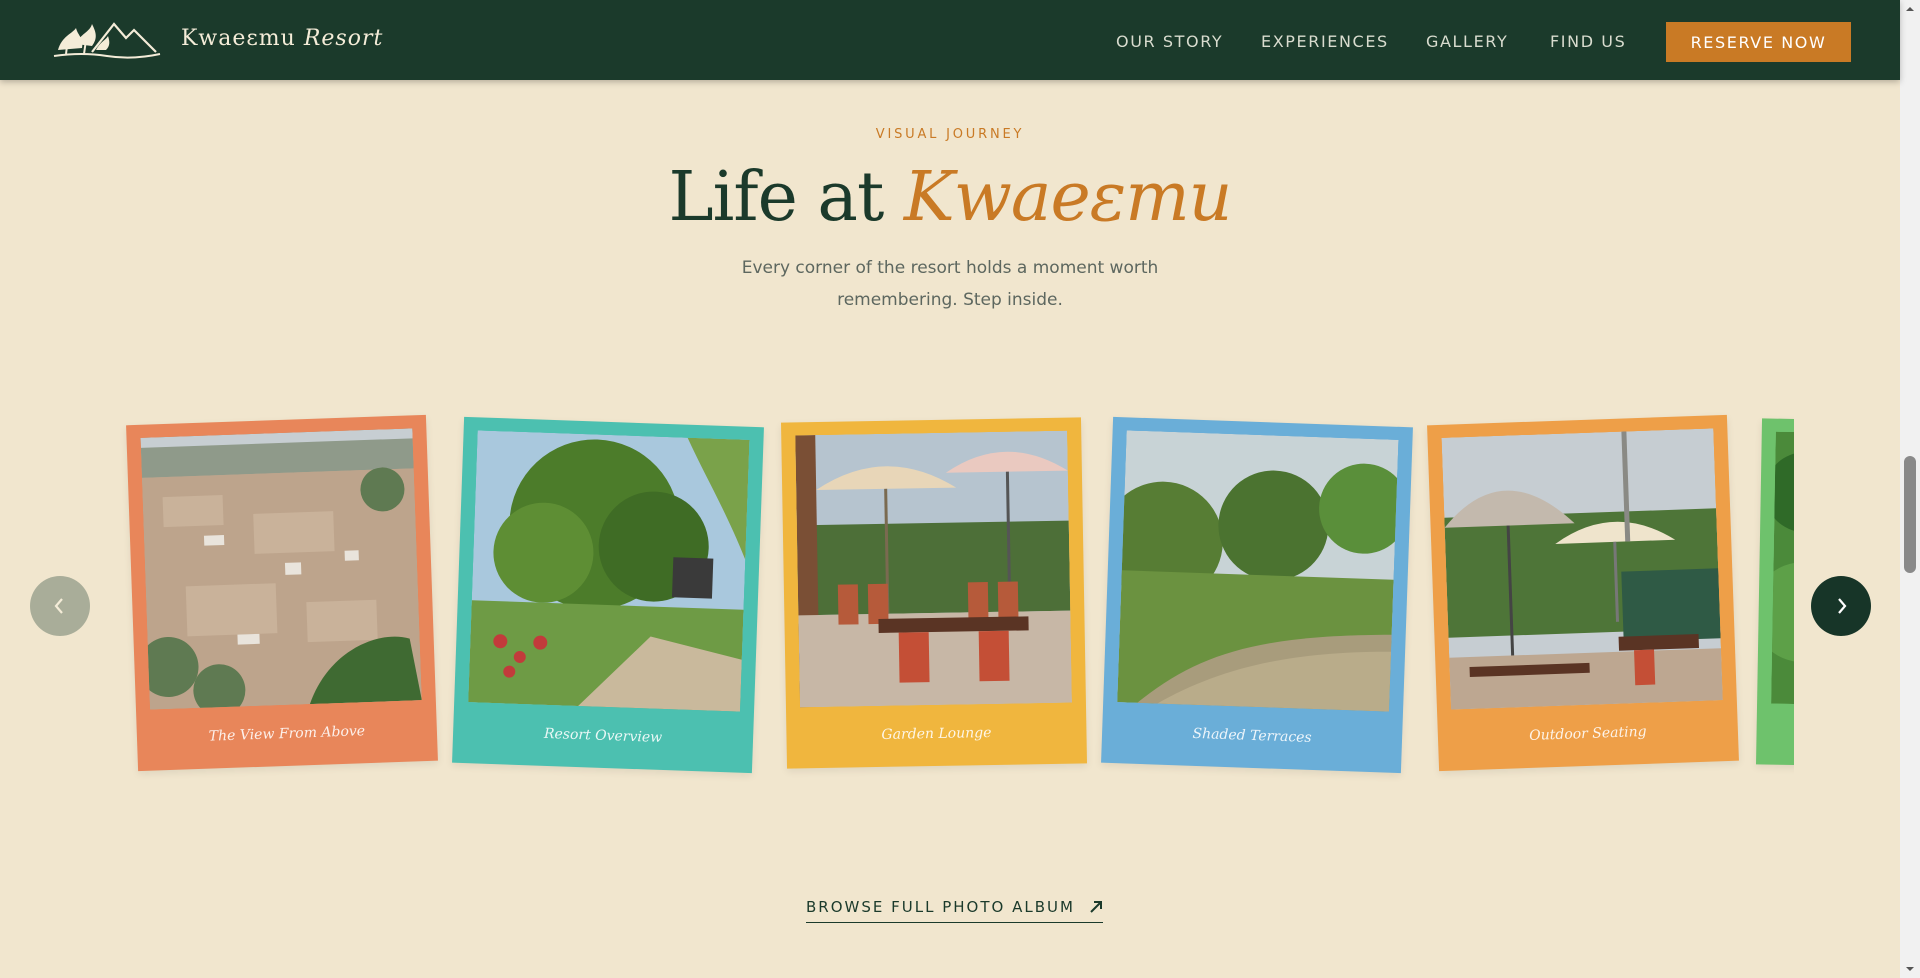 This screenshot has width=1920, height=978. What do you see at coordinates (776, 197) in the screenshot?
I see `section-title-plain: Life at` at bounding box center [776, 197].